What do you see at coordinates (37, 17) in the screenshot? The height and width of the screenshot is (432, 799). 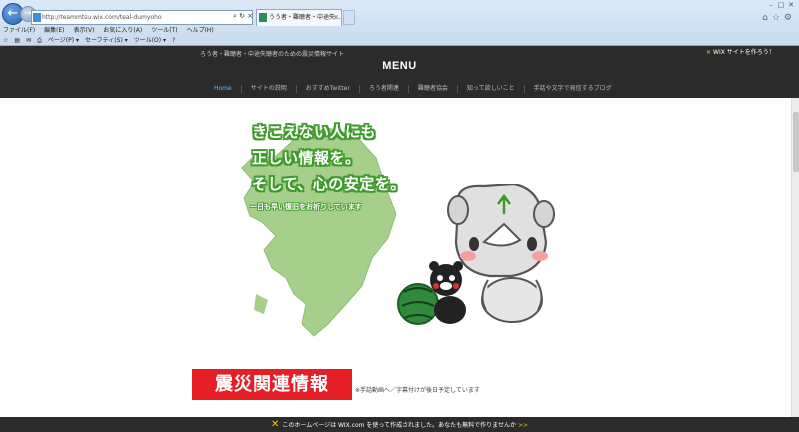 I see `site-favicon-icon` at bounding box center [37, 17].